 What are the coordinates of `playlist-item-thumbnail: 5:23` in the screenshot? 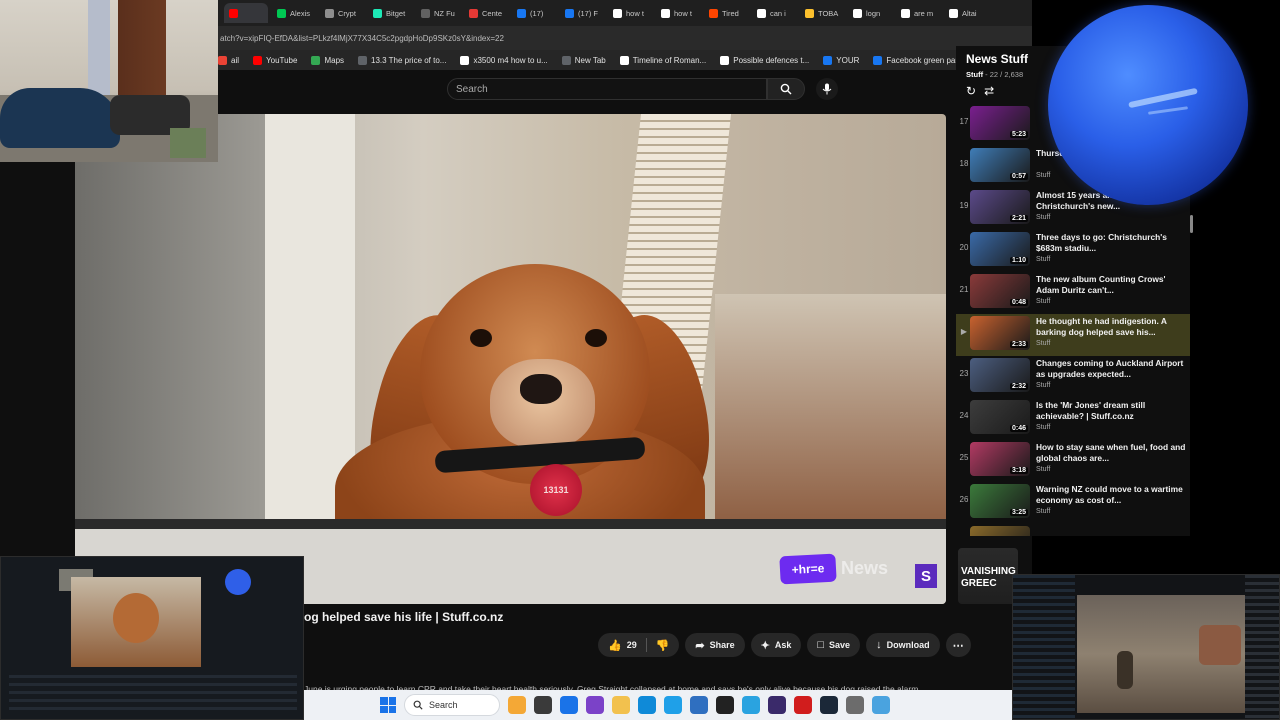 It's located at (1000, 123).